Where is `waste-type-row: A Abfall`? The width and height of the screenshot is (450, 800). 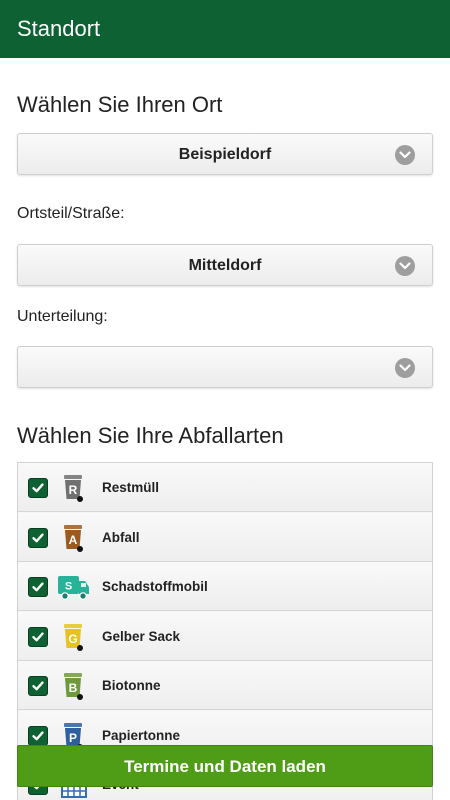 waste-type-row: A Abfall is located at coordinates (225, 537).